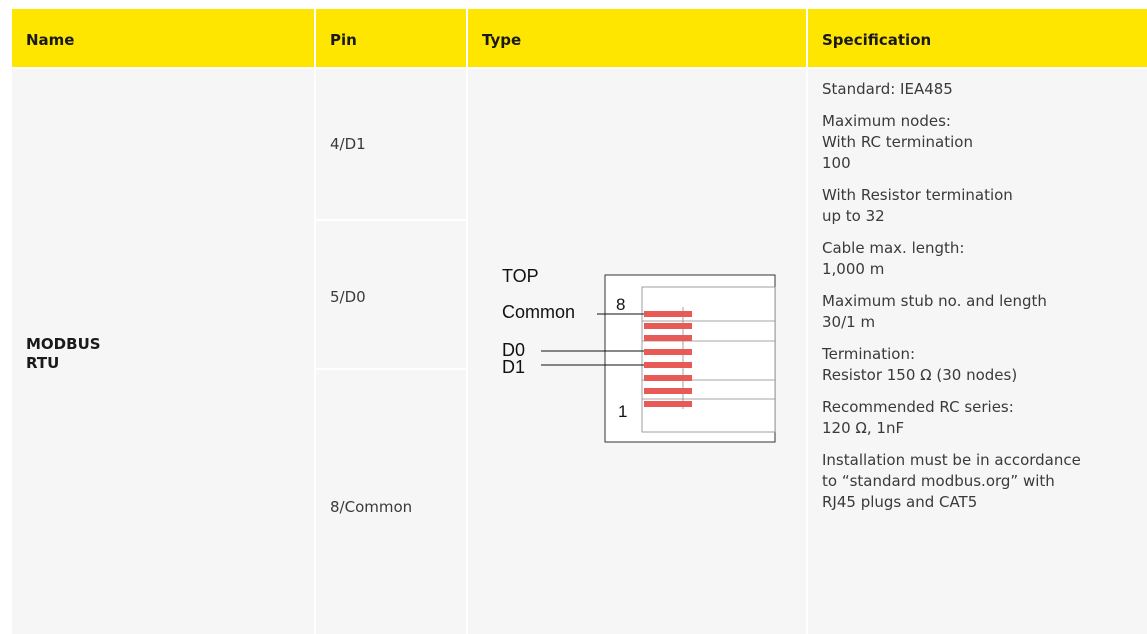  I want to click on spec-line: 120 Ω, 1nF, so click(863, 428).